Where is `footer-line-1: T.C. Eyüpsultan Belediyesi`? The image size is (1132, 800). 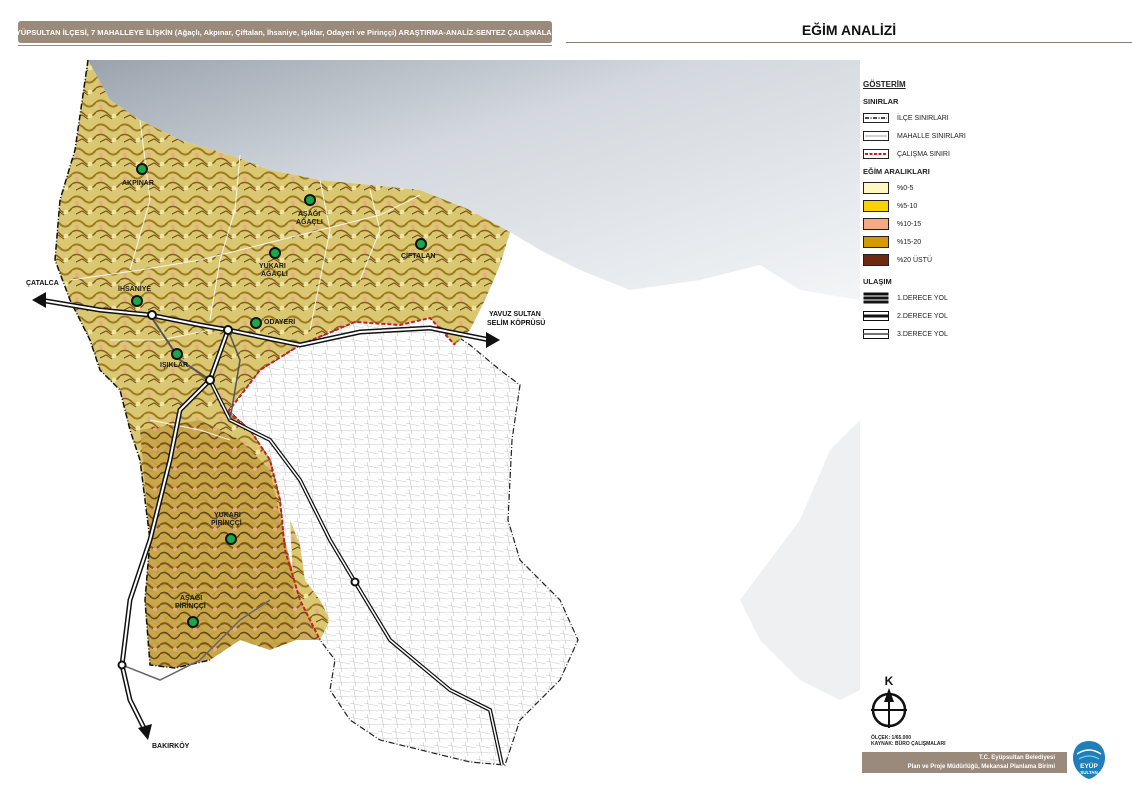
footer-line-1: T.C. Eyüpsultan Belediyesi is located at coordinates (1016, 758).